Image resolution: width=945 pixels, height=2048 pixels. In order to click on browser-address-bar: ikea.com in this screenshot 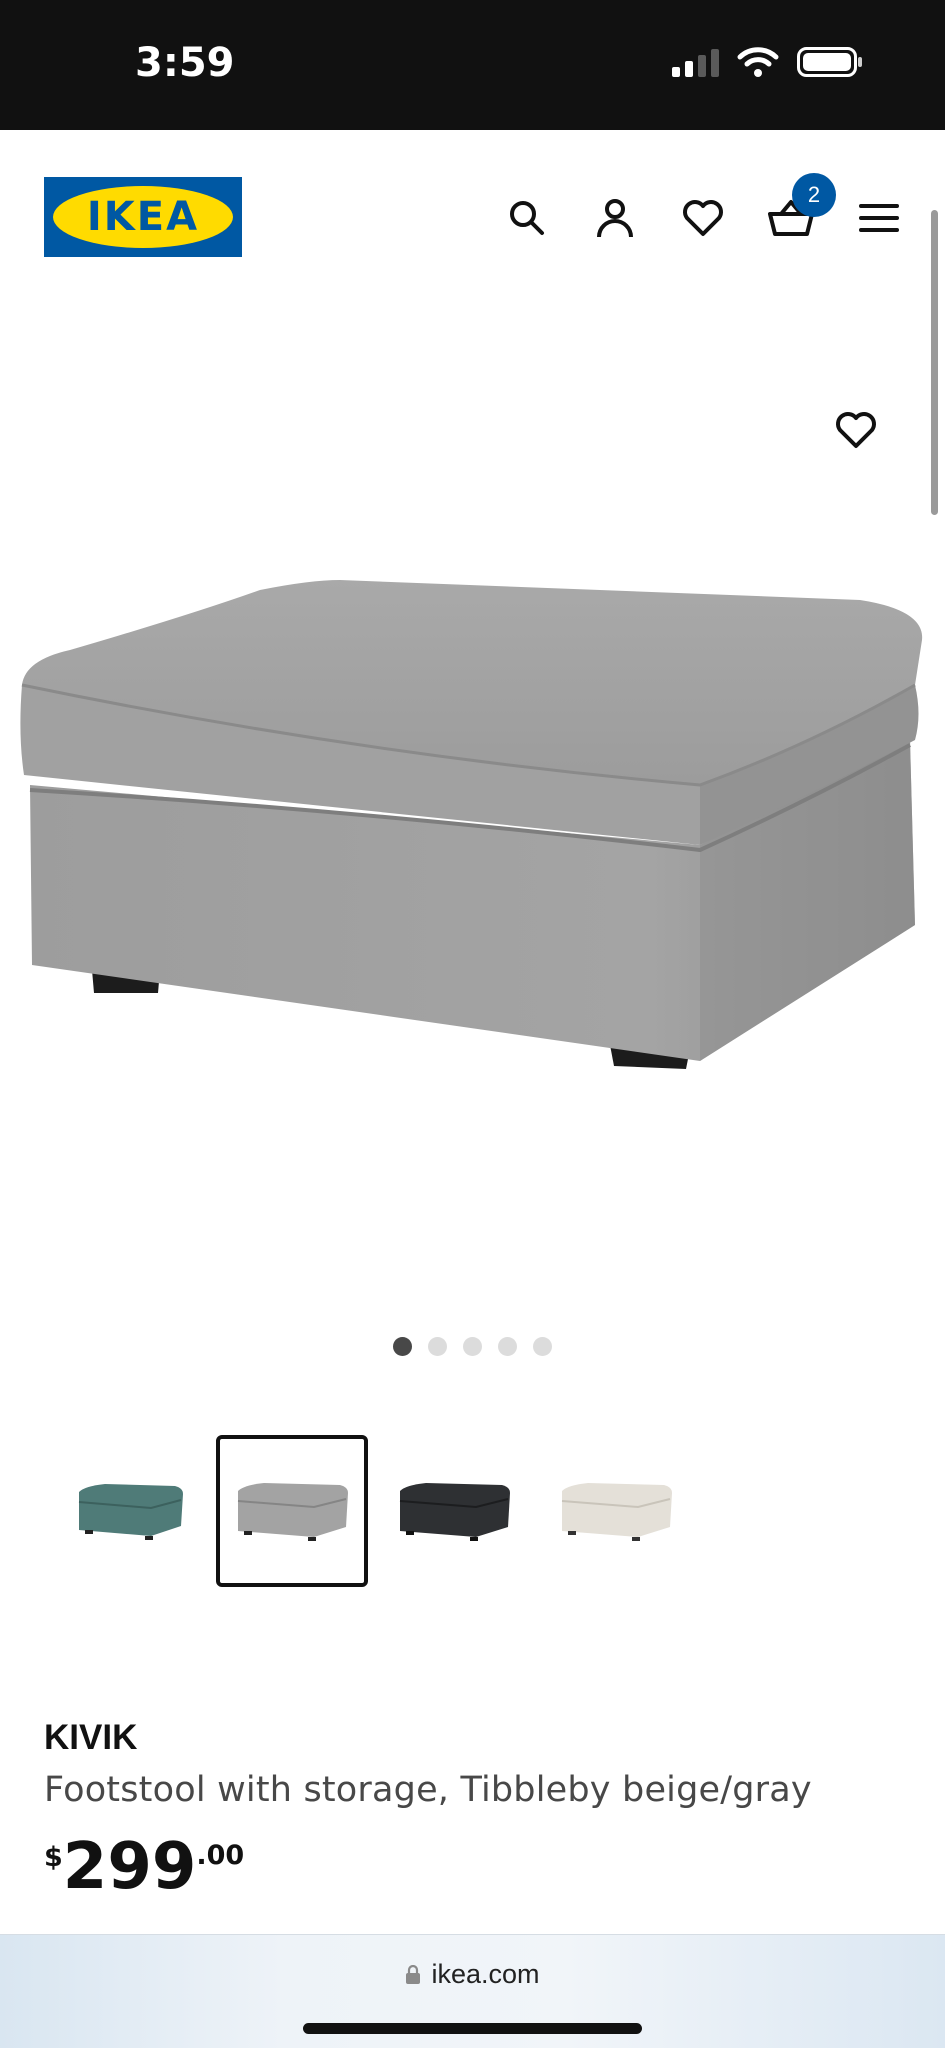, I will do `click(472, 1991)`.